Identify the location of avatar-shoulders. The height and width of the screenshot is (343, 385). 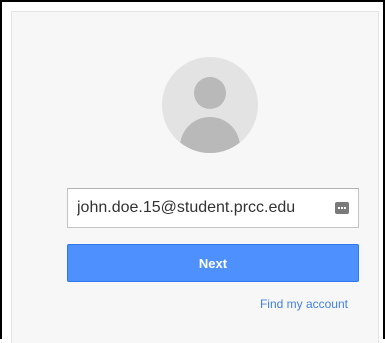
(210, 135).